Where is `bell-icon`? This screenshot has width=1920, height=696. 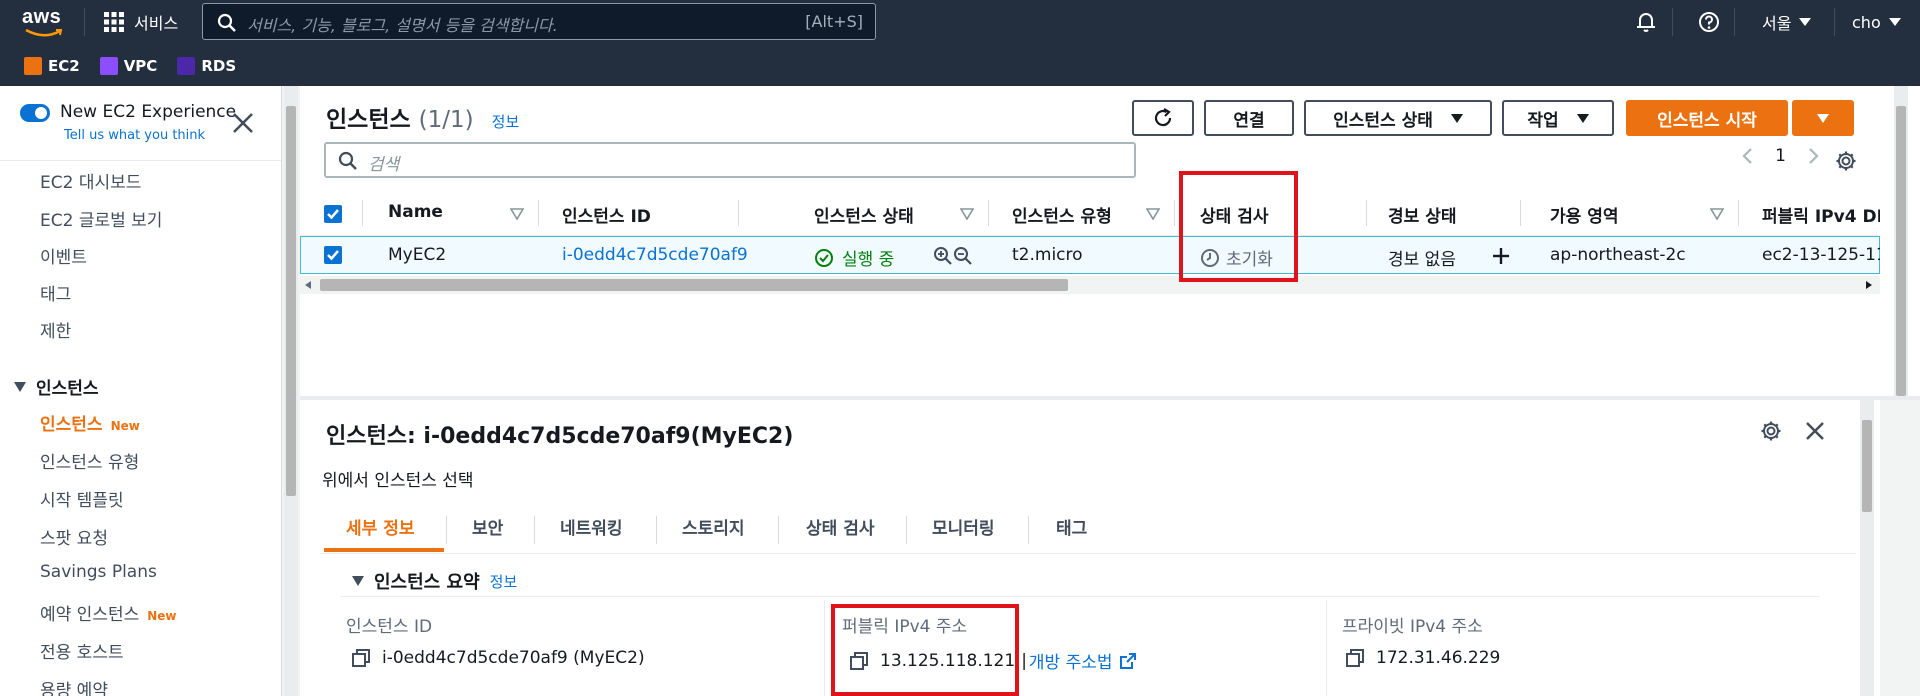 bell-icon is located at coordinates (1646, 22).